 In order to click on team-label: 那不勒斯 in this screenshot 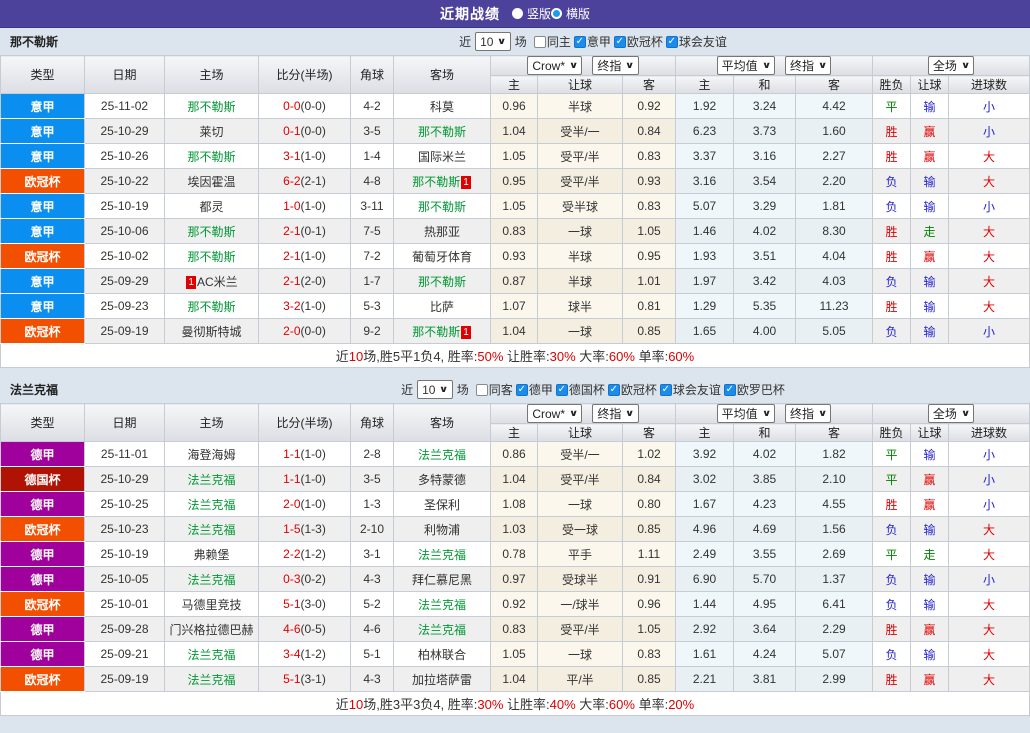, I will do `click(436, 181)`.